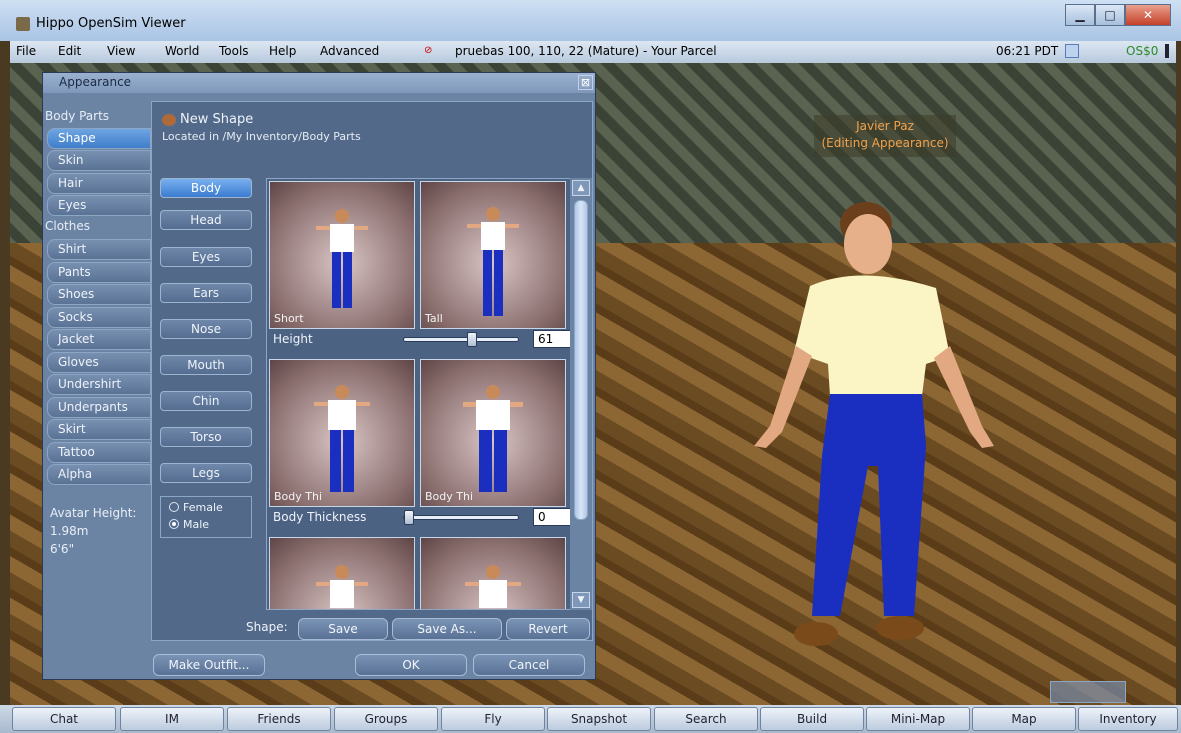  I want to click on param-height-row: Height 61, so click(420, 339).